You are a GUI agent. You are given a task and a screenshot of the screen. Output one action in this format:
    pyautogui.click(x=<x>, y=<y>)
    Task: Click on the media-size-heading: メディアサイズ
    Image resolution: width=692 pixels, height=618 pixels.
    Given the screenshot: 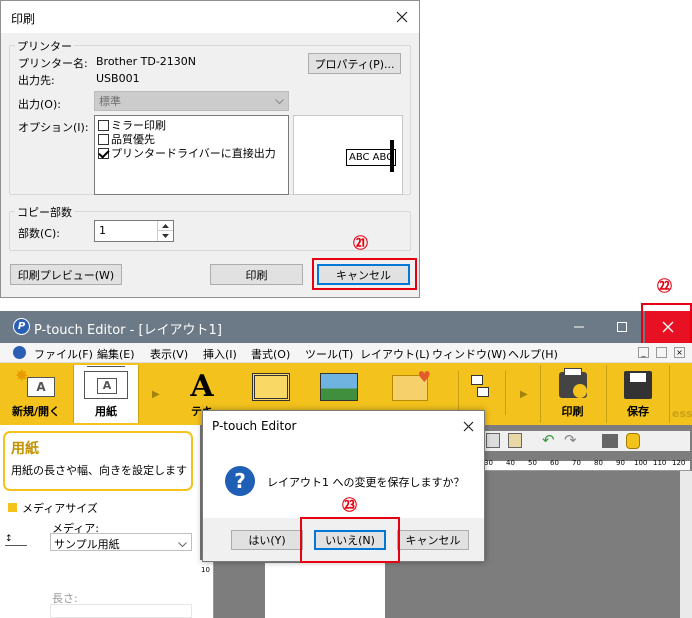 What is the action you would take?
    pyautogui.click(x=60, y=508)
    